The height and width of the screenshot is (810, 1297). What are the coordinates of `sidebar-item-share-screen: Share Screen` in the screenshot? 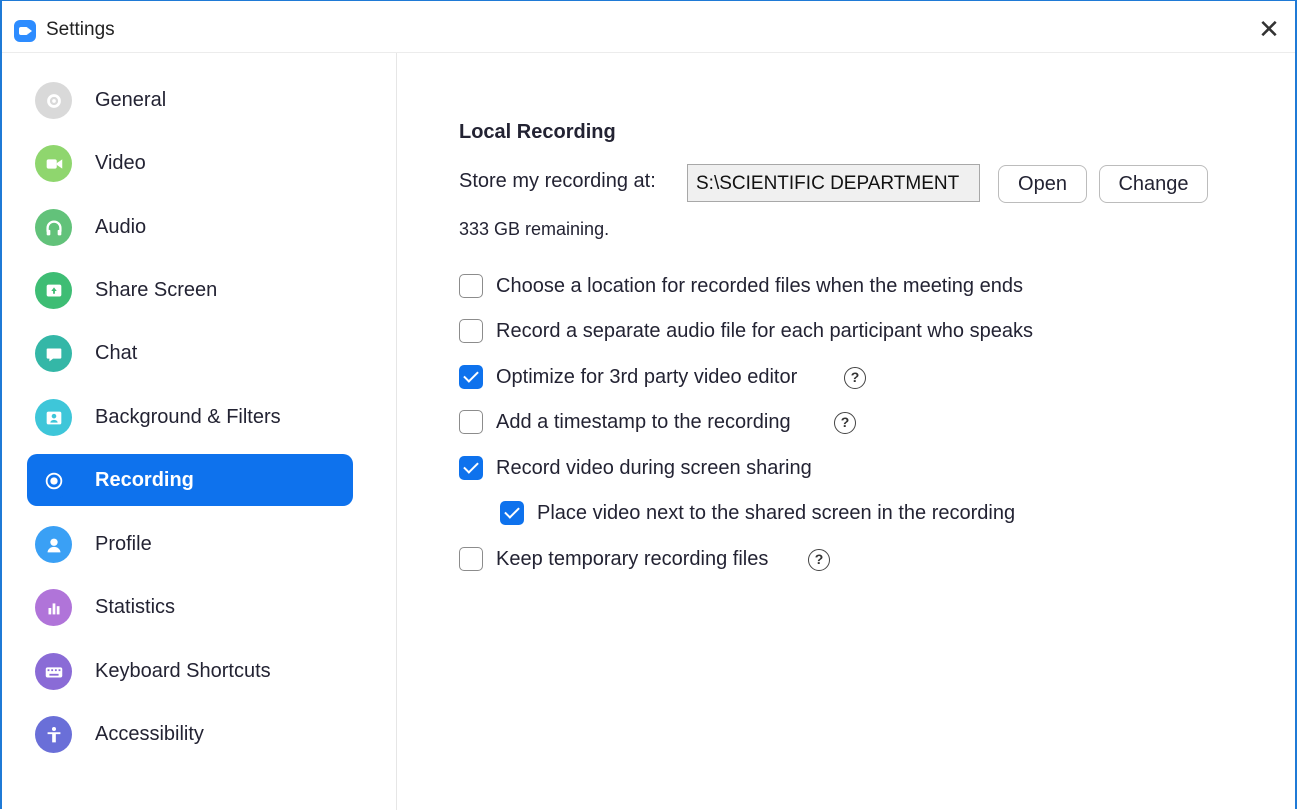 It's located at (190, 290).